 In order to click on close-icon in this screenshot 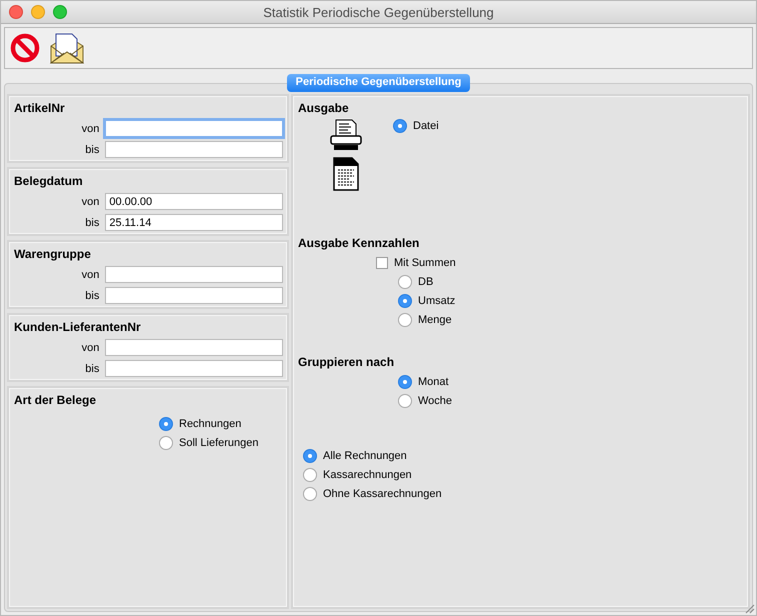, I will do `click(16, 12)`.